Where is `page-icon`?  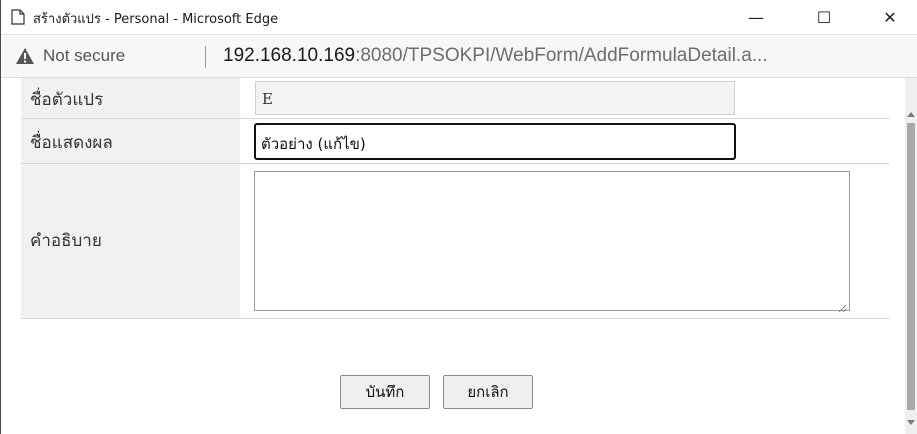 page-icon is located at coordinates (18, 17).